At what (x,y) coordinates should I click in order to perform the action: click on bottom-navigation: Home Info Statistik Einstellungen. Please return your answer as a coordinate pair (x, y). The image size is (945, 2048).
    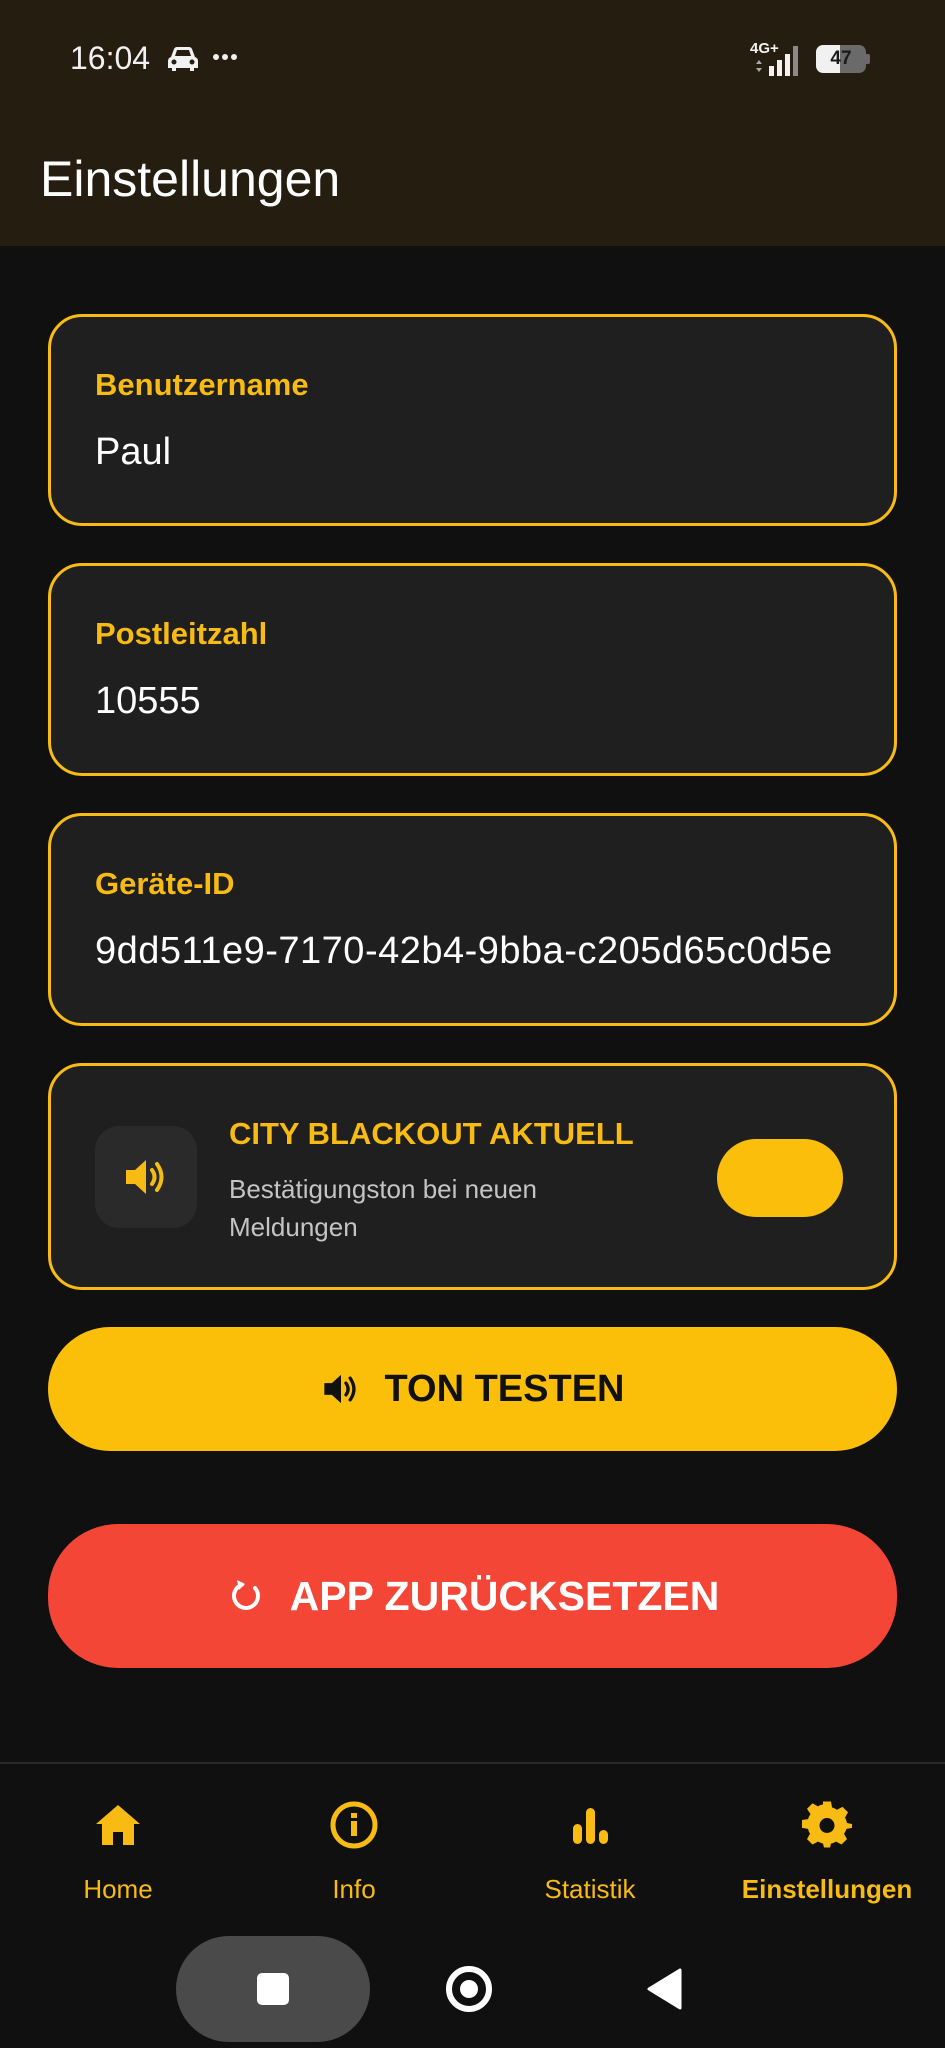
    Looking at the image, I should click on (472, 1842).